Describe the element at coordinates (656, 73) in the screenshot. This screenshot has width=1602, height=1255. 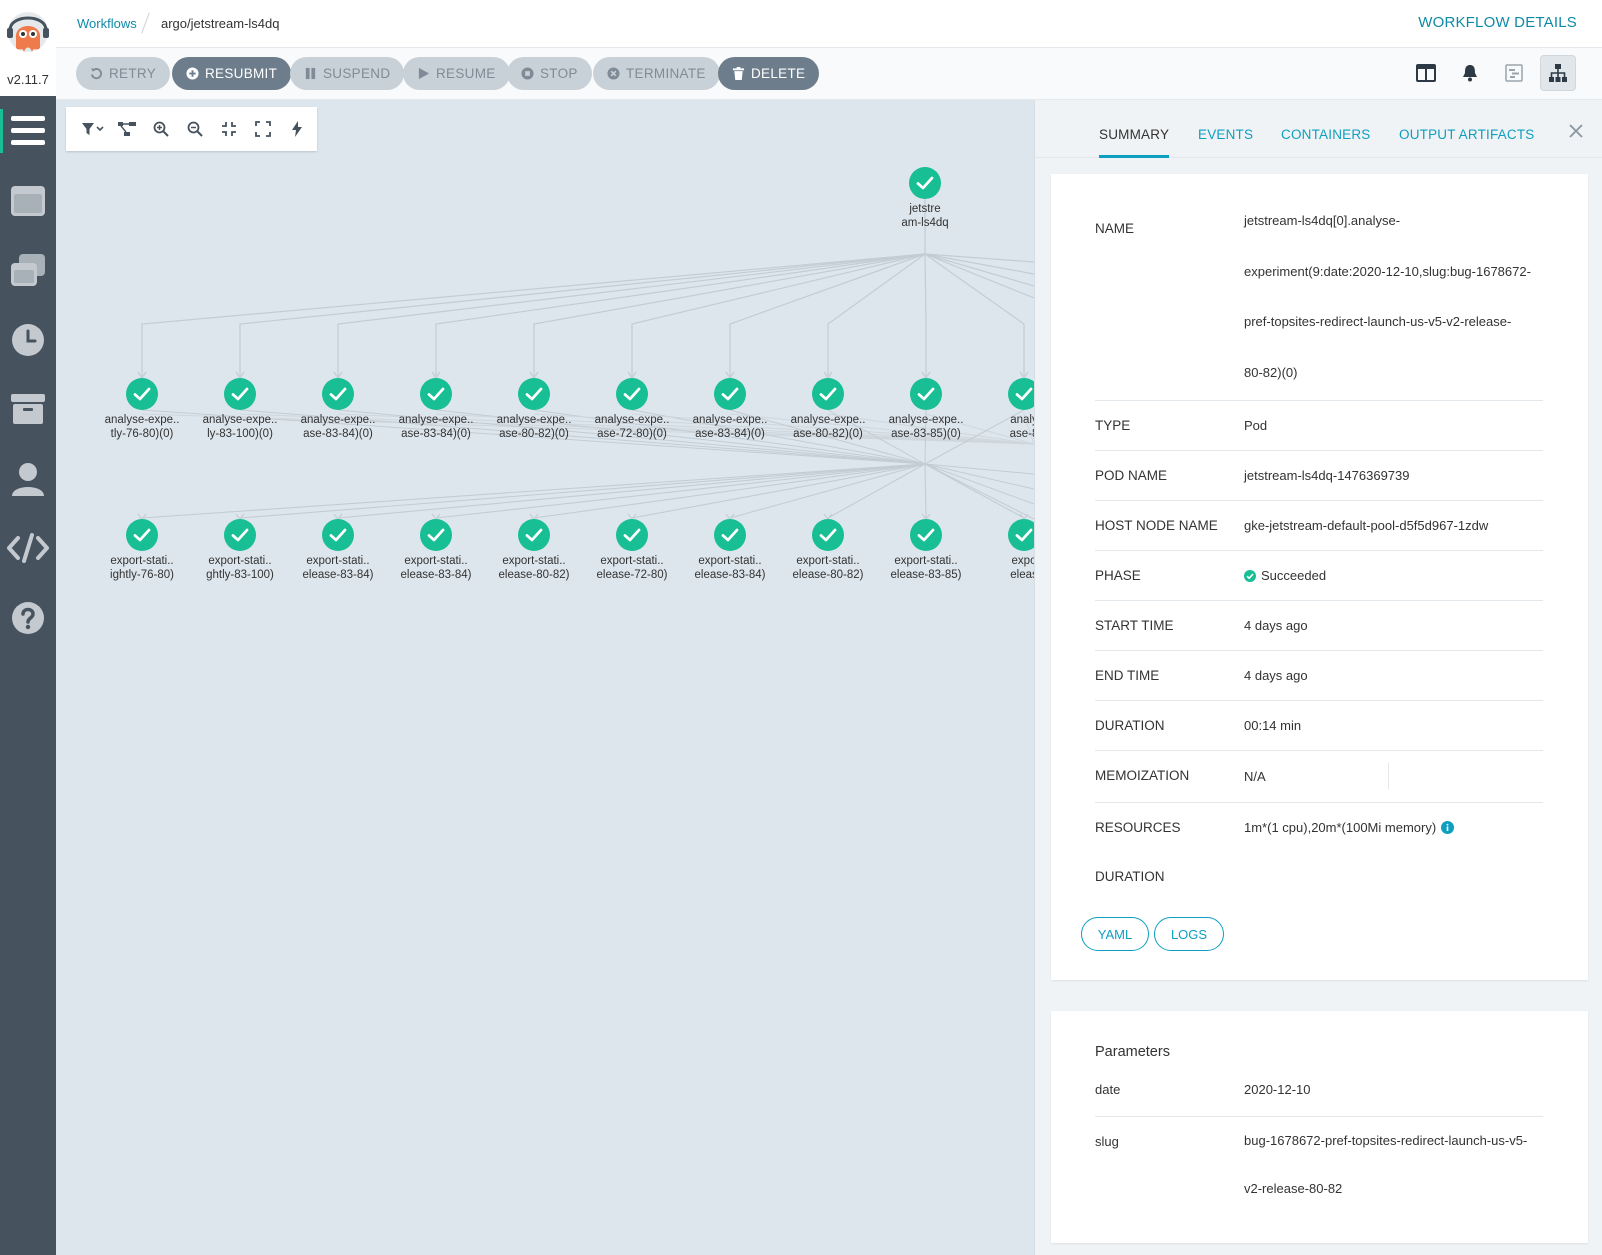
I see `terminate-button: TERMINATE` at that location.